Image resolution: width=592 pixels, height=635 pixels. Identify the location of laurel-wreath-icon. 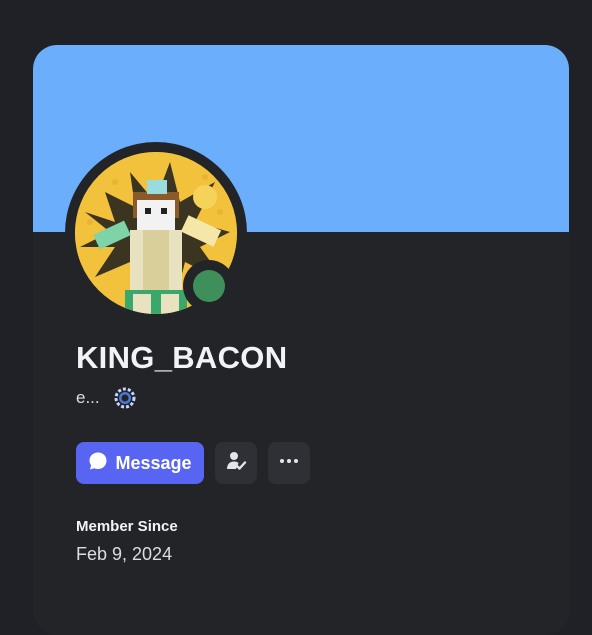
(125, 398).